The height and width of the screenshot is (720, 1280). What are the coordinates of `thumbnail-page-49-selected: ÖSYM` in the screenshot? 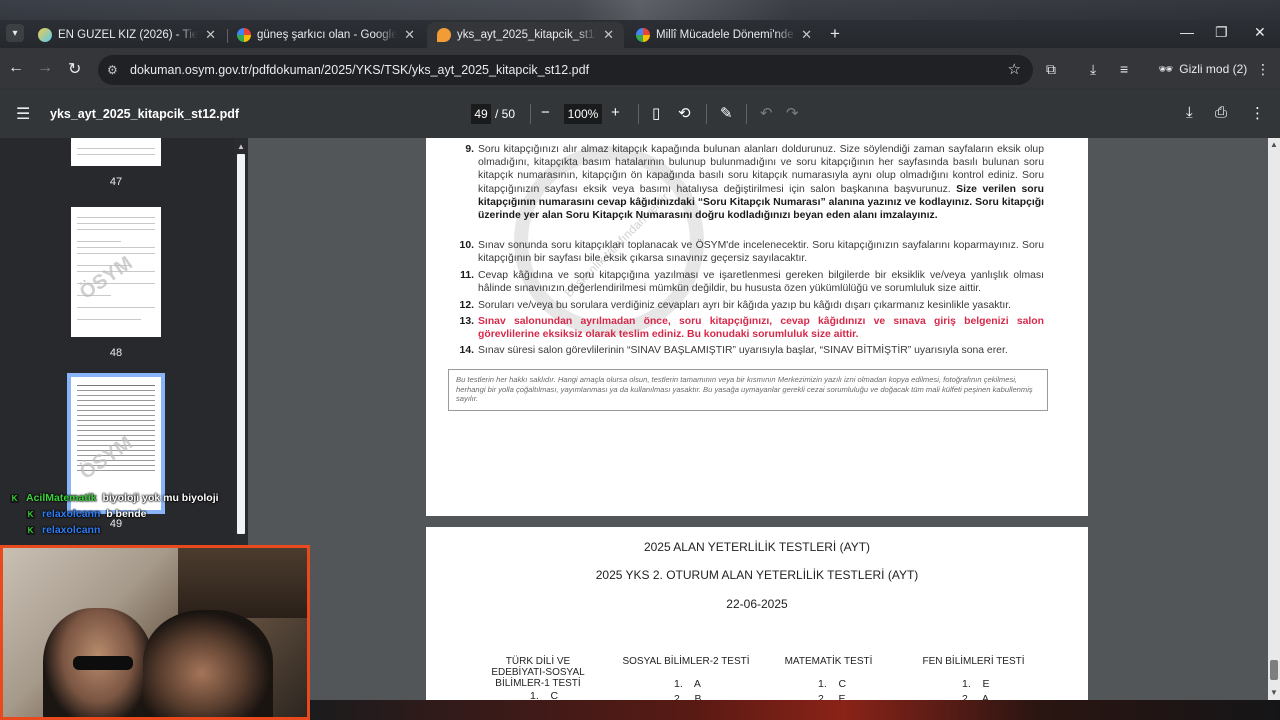 It's located at (116, 443).